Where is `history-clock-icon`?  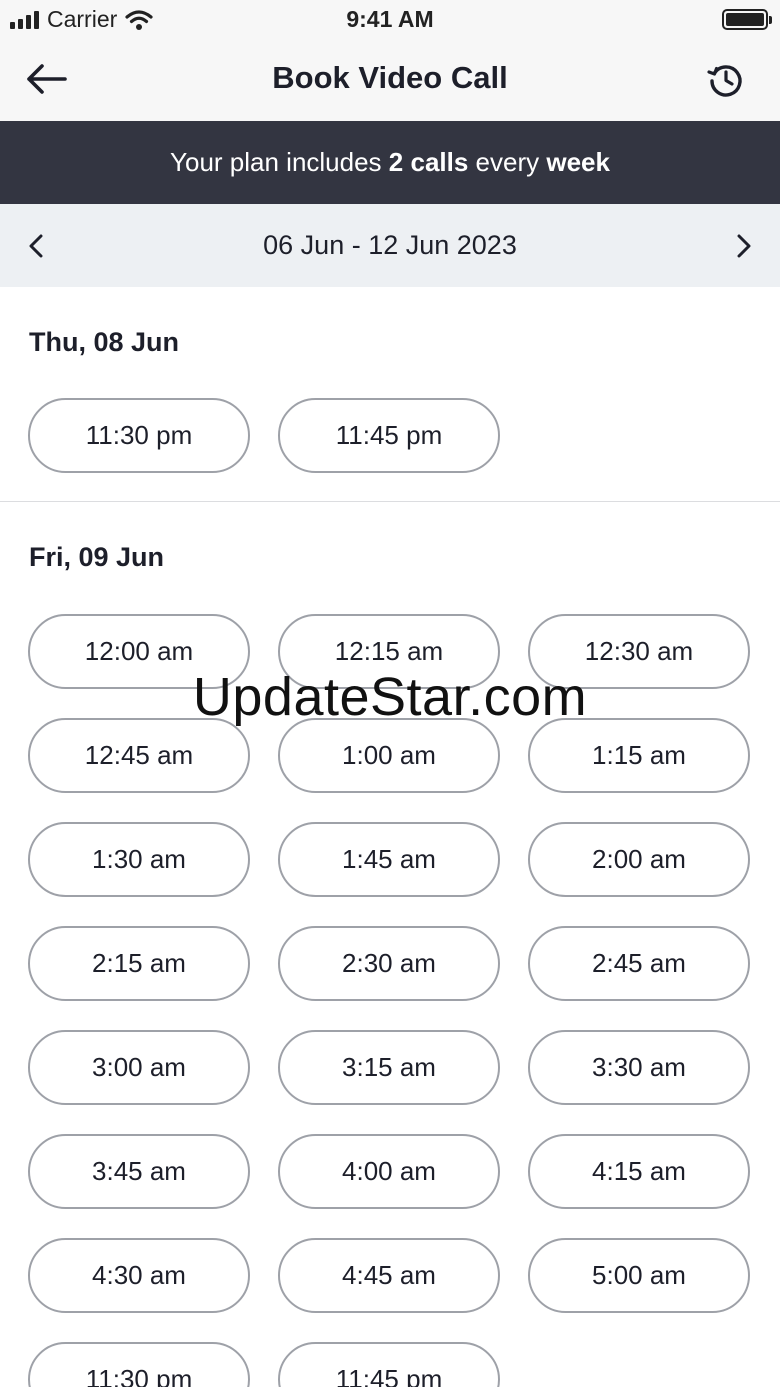
history-clock-icon is located at coordinates (724, 81).